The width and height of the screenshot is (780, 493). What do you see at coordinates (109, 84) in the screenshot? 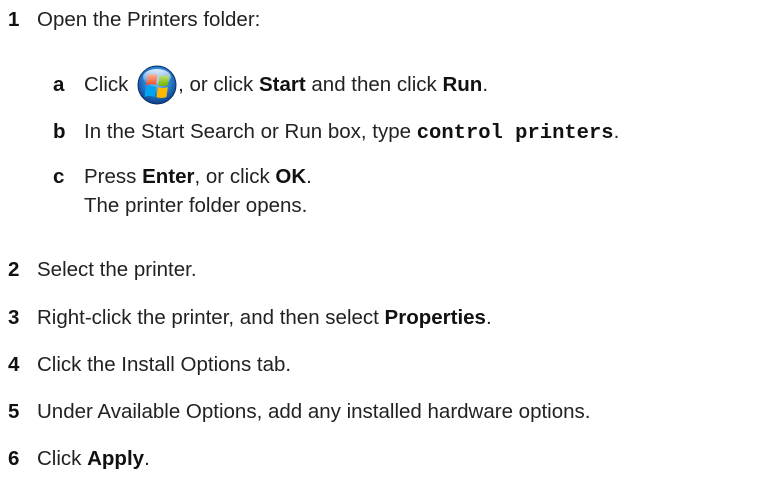
I see `substep-text: Click` at bounding box center [109, 84].